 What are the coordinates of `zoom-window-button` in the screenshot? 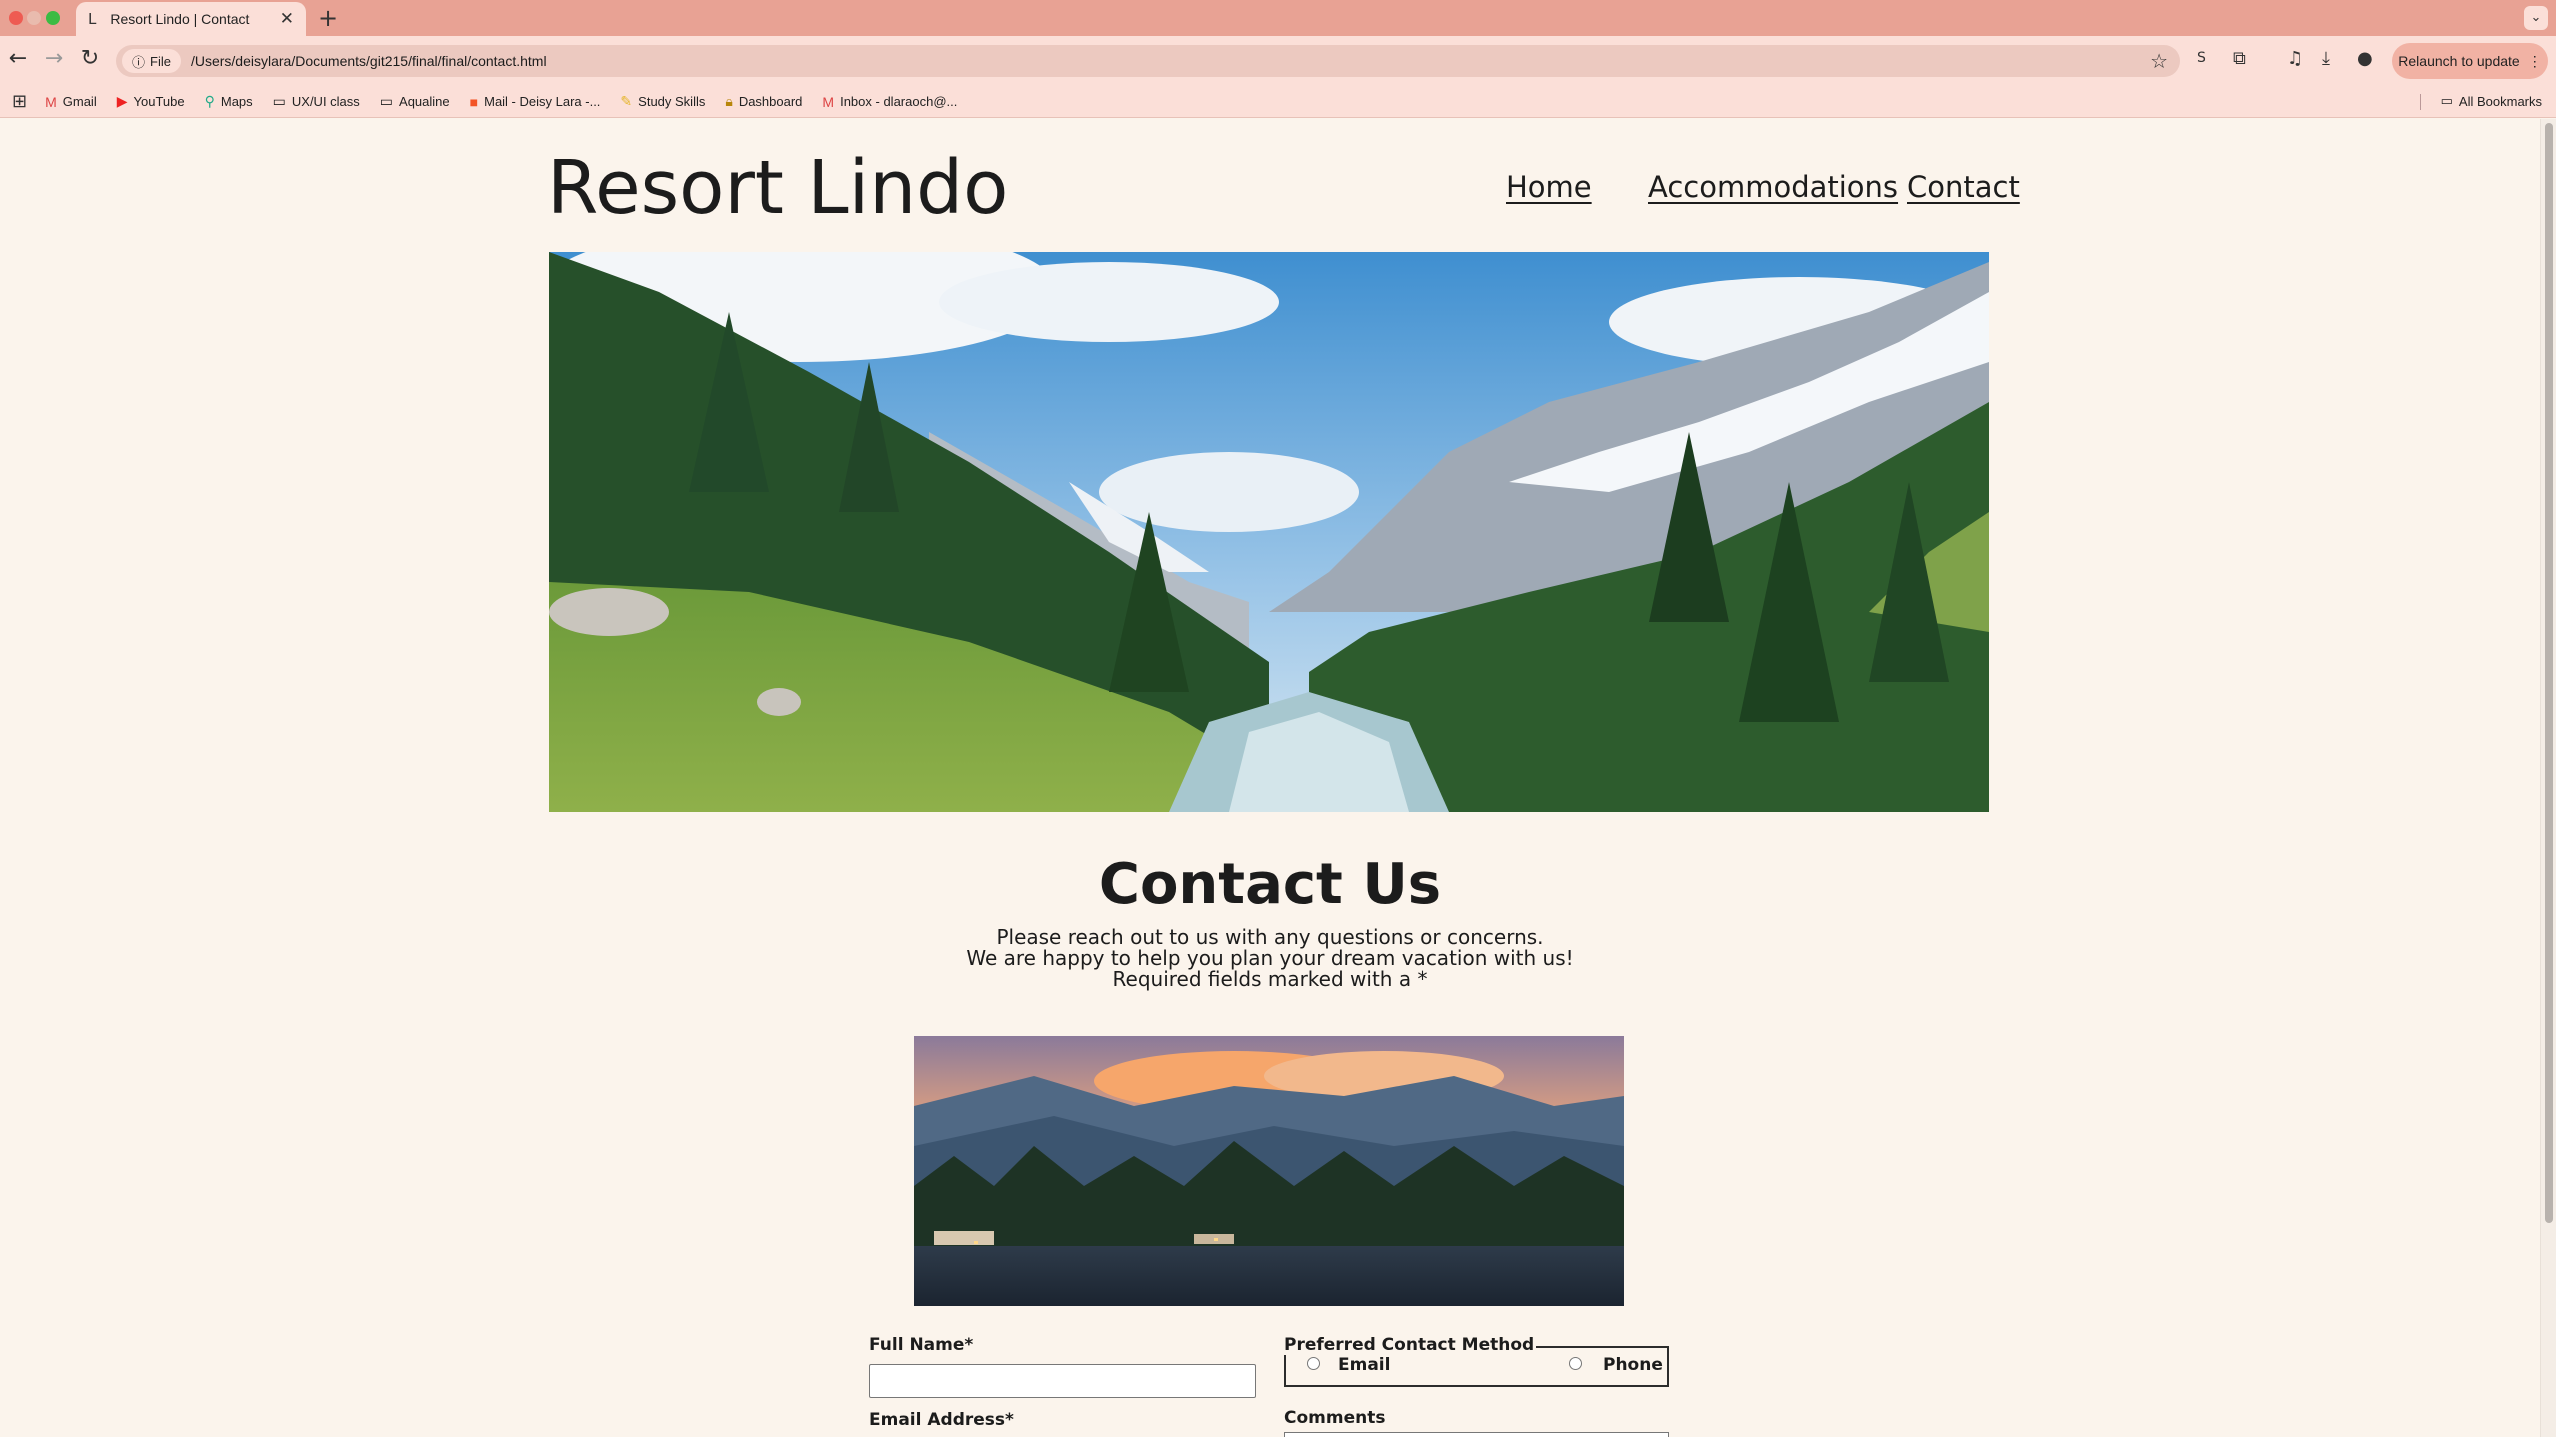 It's located at (53, 18).